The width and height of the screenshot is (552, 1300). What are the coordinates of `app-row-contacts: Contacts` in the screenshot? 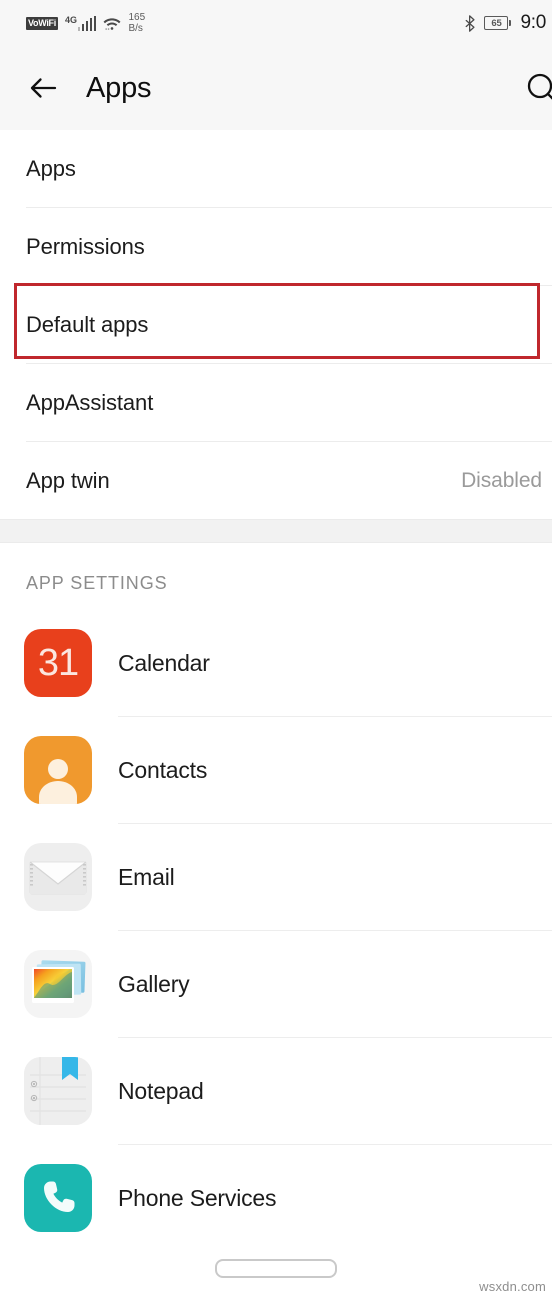 It's located at (276, 770).